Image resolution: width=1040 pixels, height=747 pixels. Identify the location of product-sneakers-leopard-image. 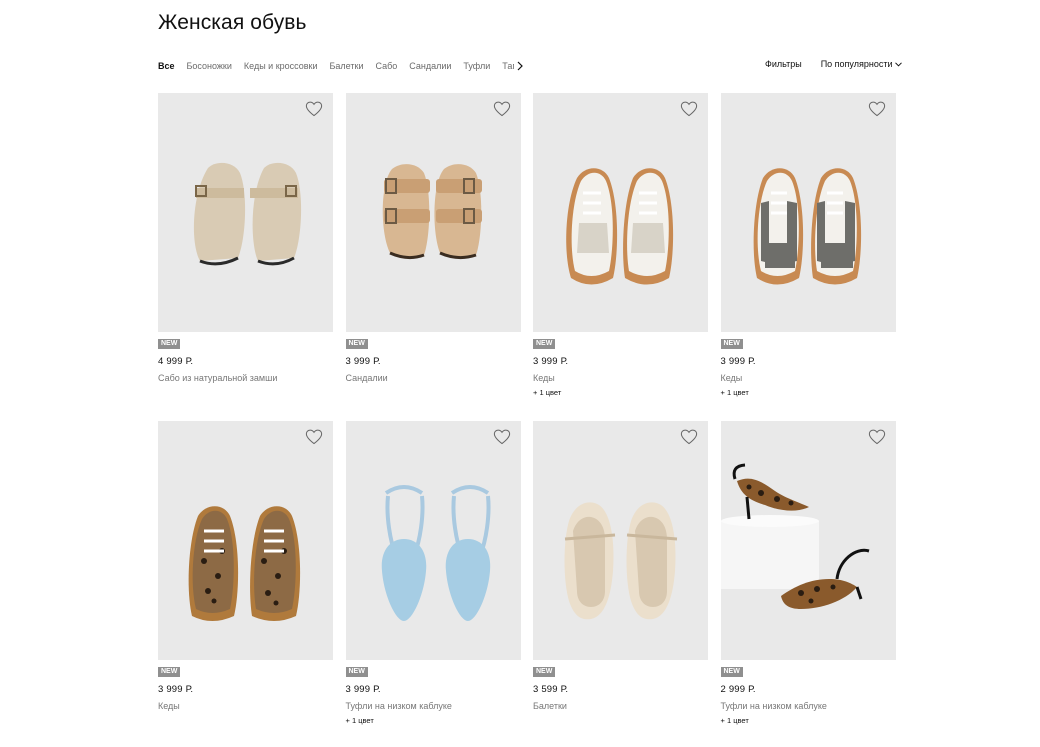
(244, 563).